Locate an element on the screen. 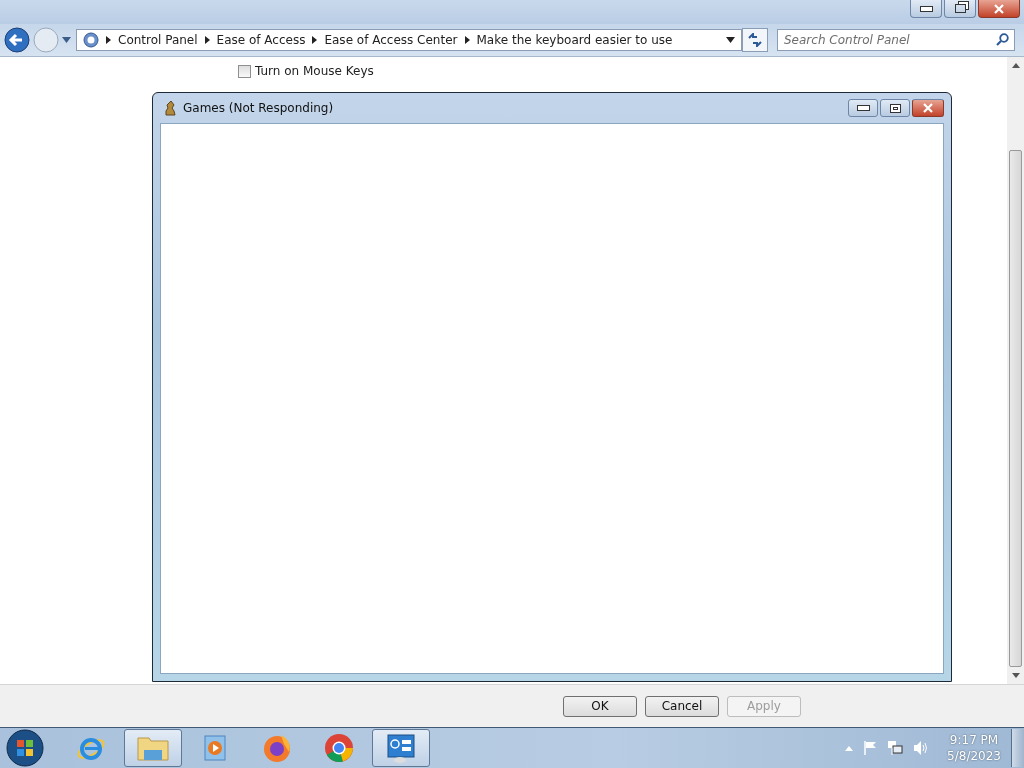 The height and width of the screenshot is (768, 1024). clock-date: 5/8/2023 is located at coordinates (974, 756).